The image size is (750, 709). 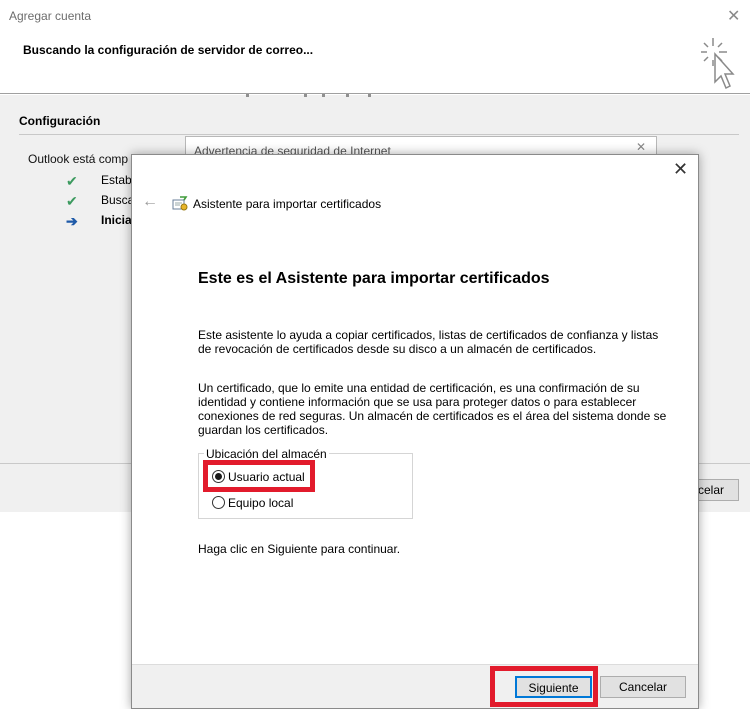 I want to click on configuration-title: Configuración, so click(x=60, y=121).